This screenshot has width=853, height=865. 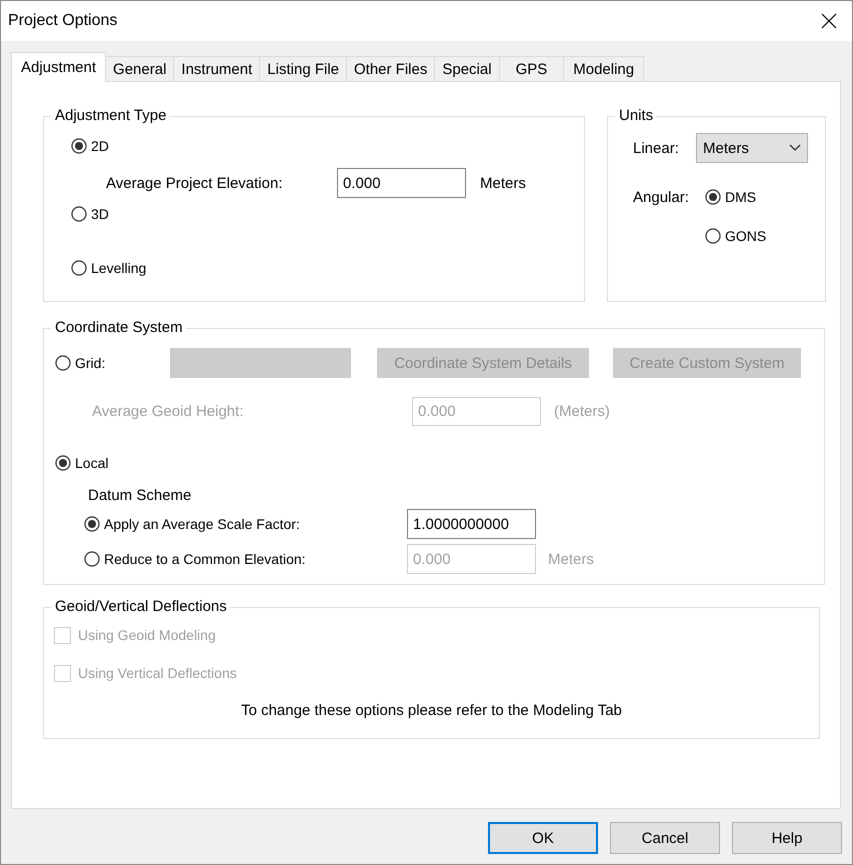 I want to click on input-field: 1.0000000000, so click(x=471, y=524).